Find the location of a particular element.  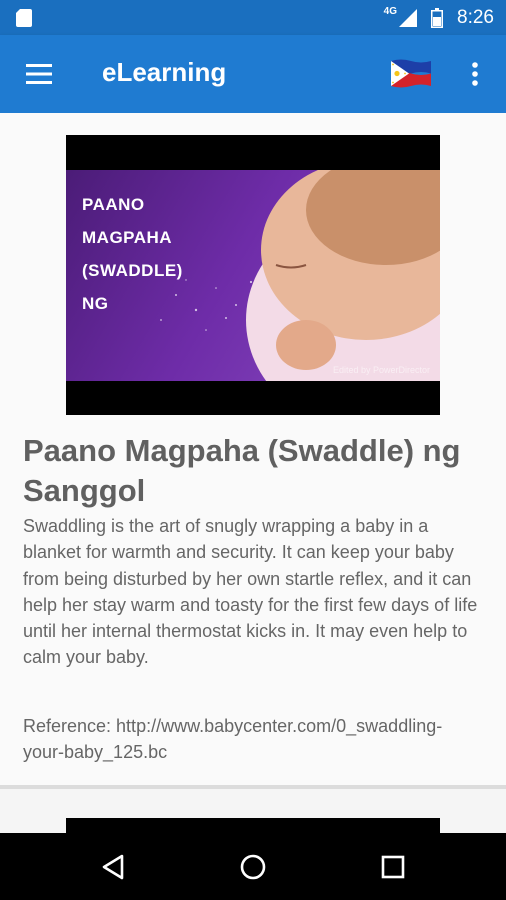

network-type: 4G is located at coordinates (390, 11).